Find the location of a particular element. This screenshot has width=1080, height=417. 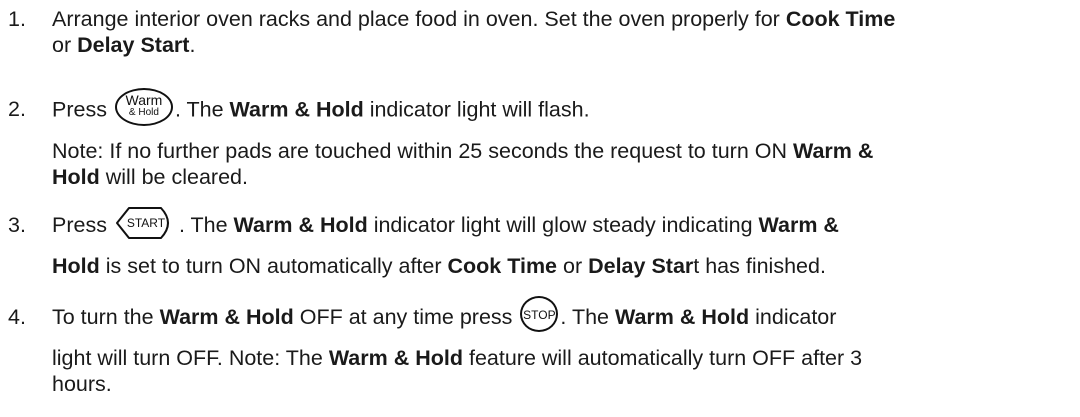

stop-pad-label: STOP is located at coordinates (539, 315).